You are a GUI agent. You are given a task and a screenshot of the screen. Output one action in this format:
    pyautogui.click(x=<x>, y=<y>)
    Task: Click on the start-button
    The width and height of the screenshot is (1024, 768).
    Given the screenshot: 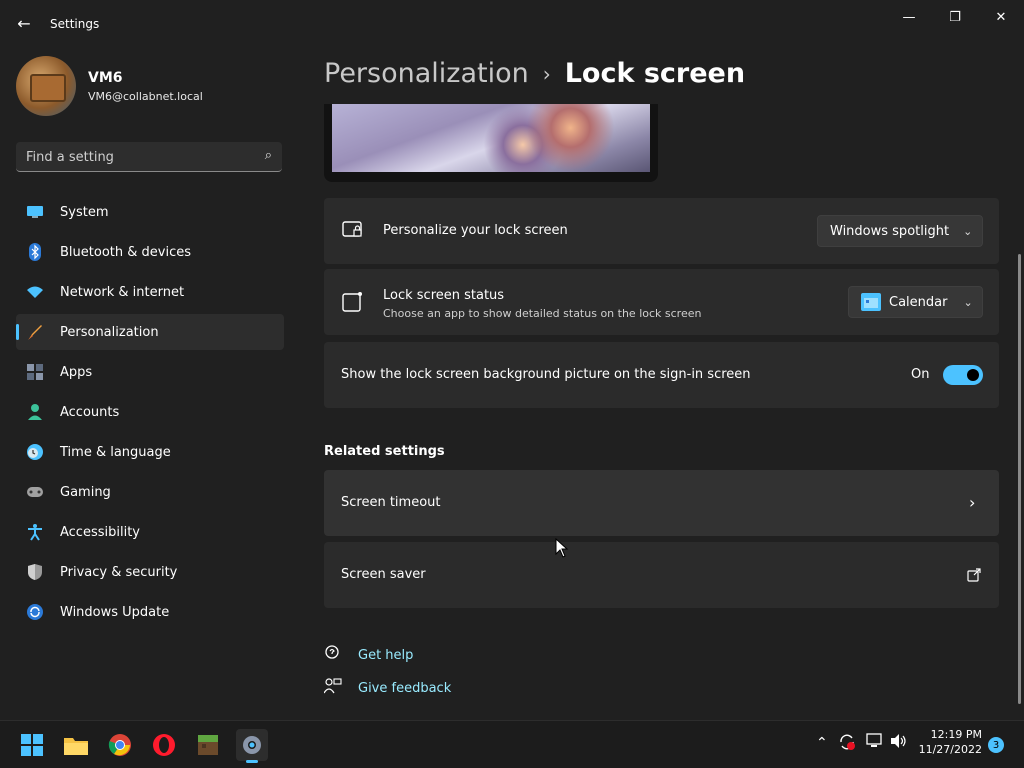 What is the action you would take?
    pyautogui.click(x=32, y=745)
    